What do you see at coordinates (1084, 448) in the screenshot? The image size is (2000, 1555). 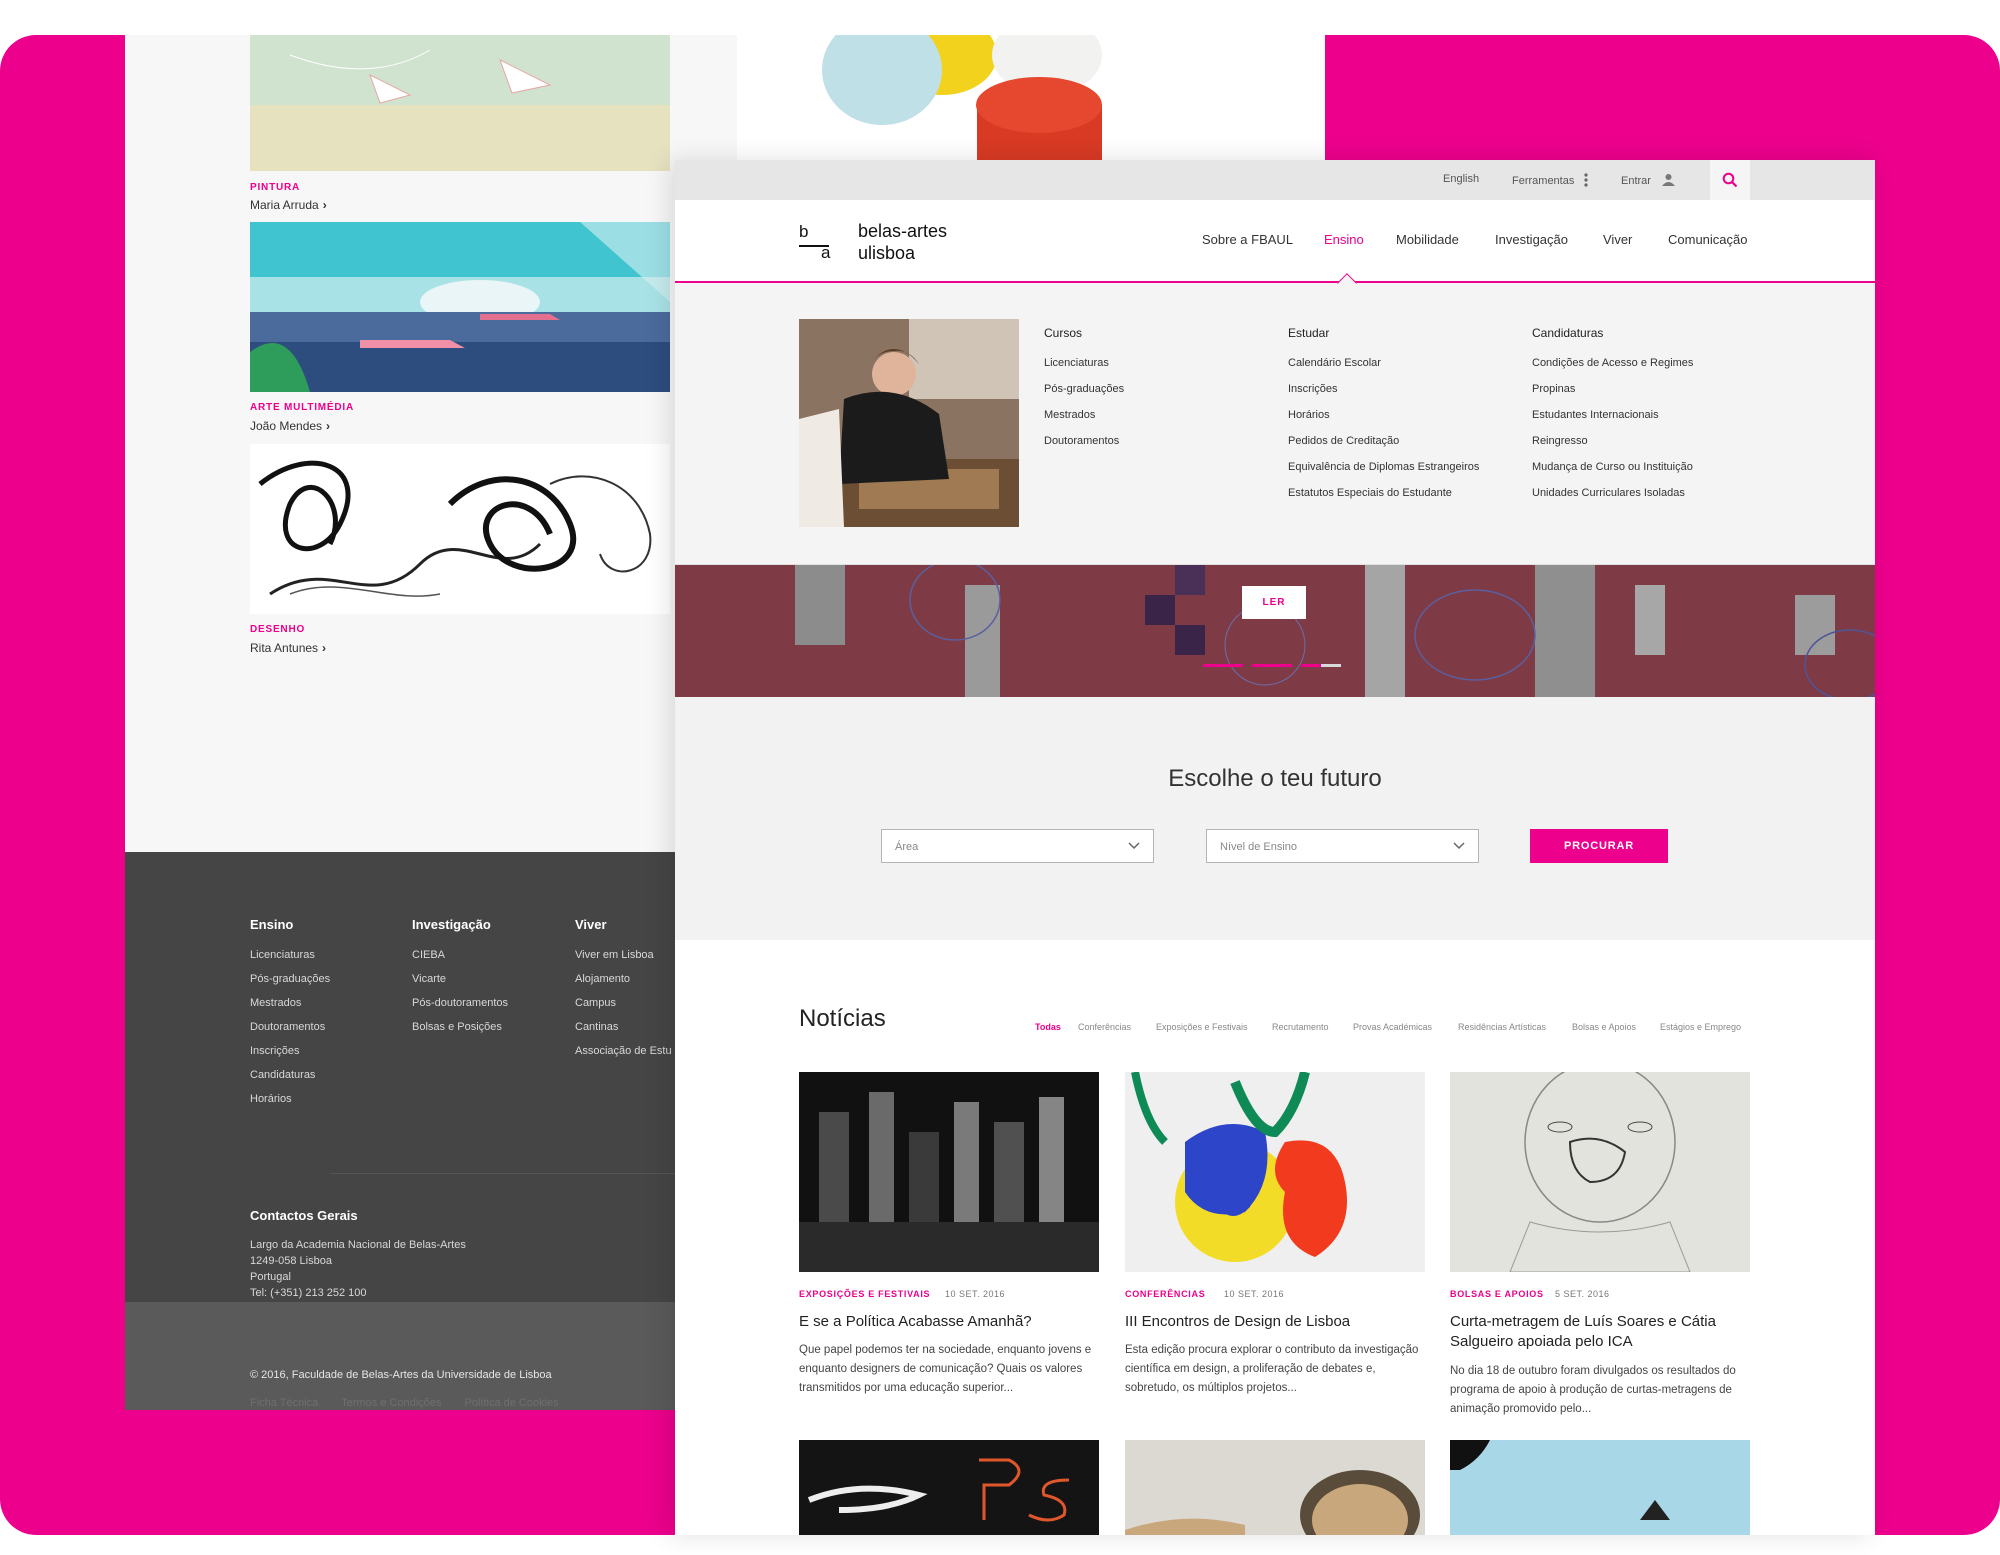 I see `mega-link: Doutoramentos` at bounding box center [1084, 448].